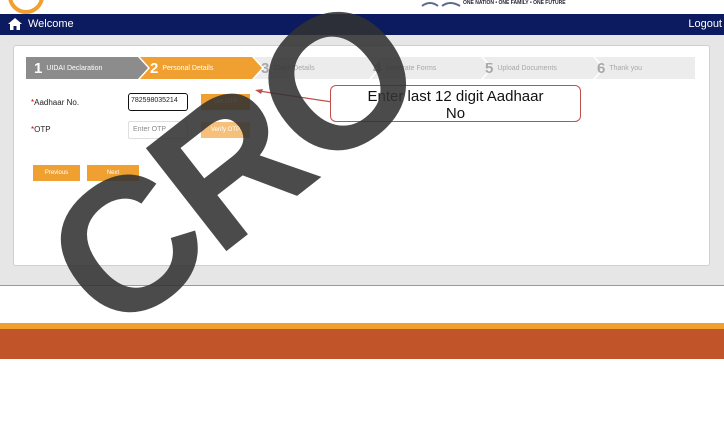 This screenshot has width=724, height=439. I want to click on step-label: Personal Details, so click(188, 68).